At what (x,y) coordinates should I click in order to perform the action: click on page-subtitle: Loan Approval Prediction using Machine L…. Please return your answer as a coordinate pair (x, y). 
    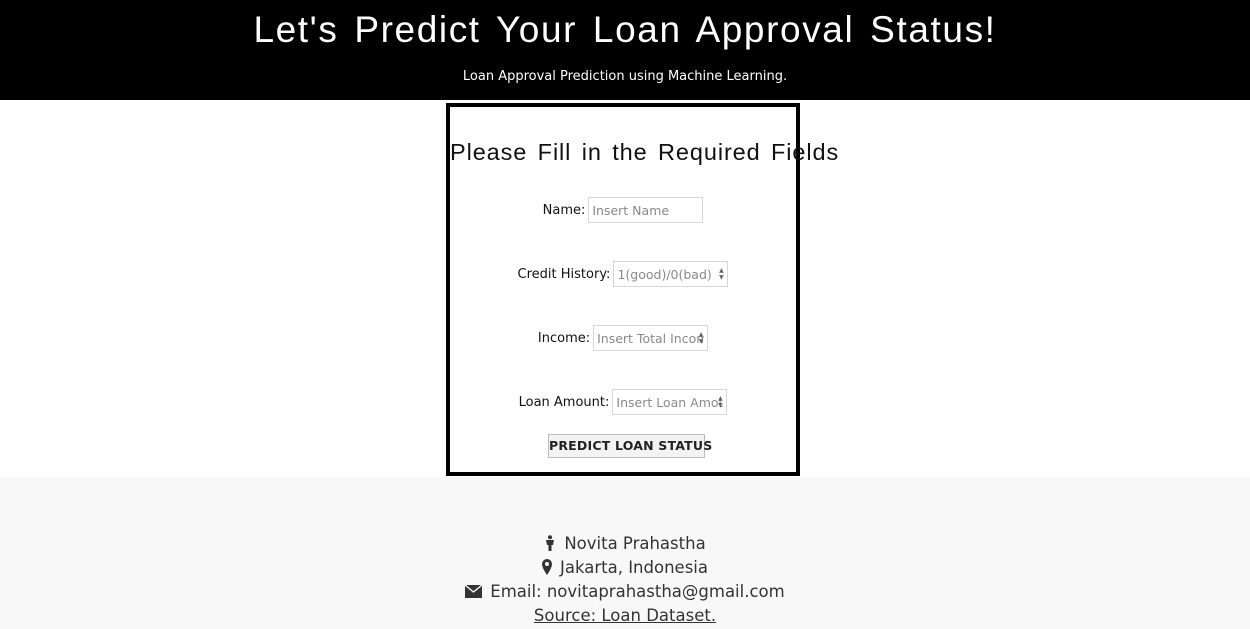
    Looking at the image, I should click on (625, 76).